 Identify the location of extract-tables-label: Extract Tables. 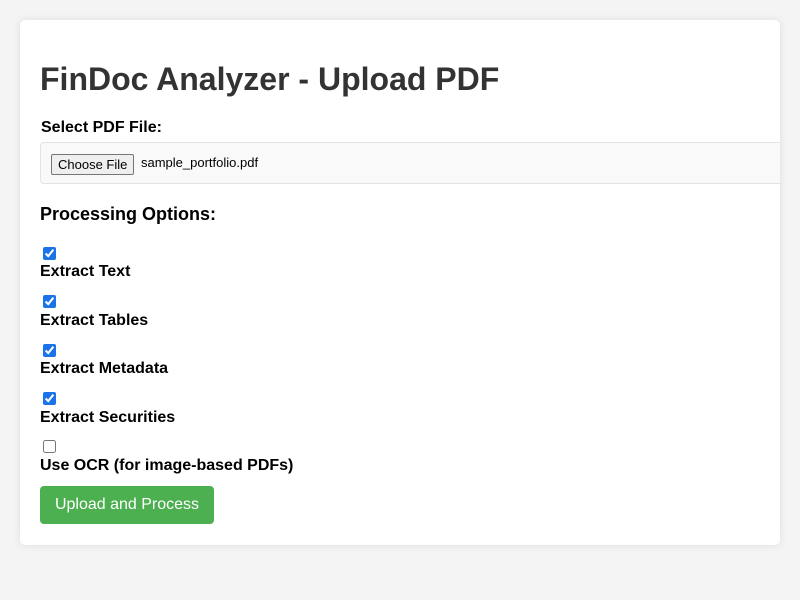
(94, 320).